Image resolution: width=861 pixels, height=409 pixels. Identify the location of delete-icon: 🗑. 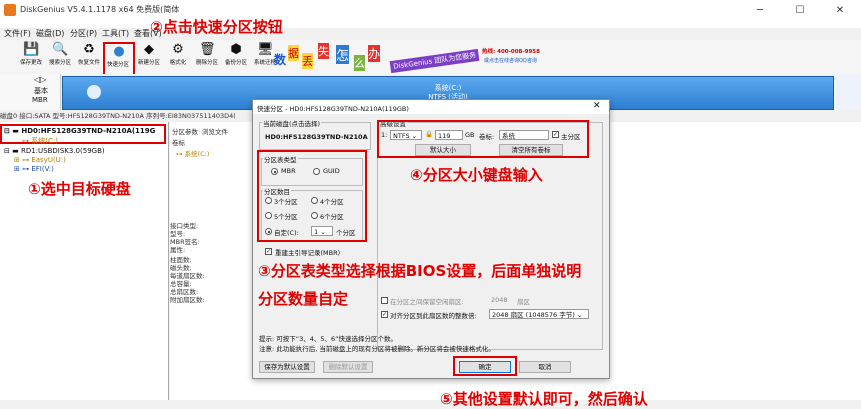
(207, 49).